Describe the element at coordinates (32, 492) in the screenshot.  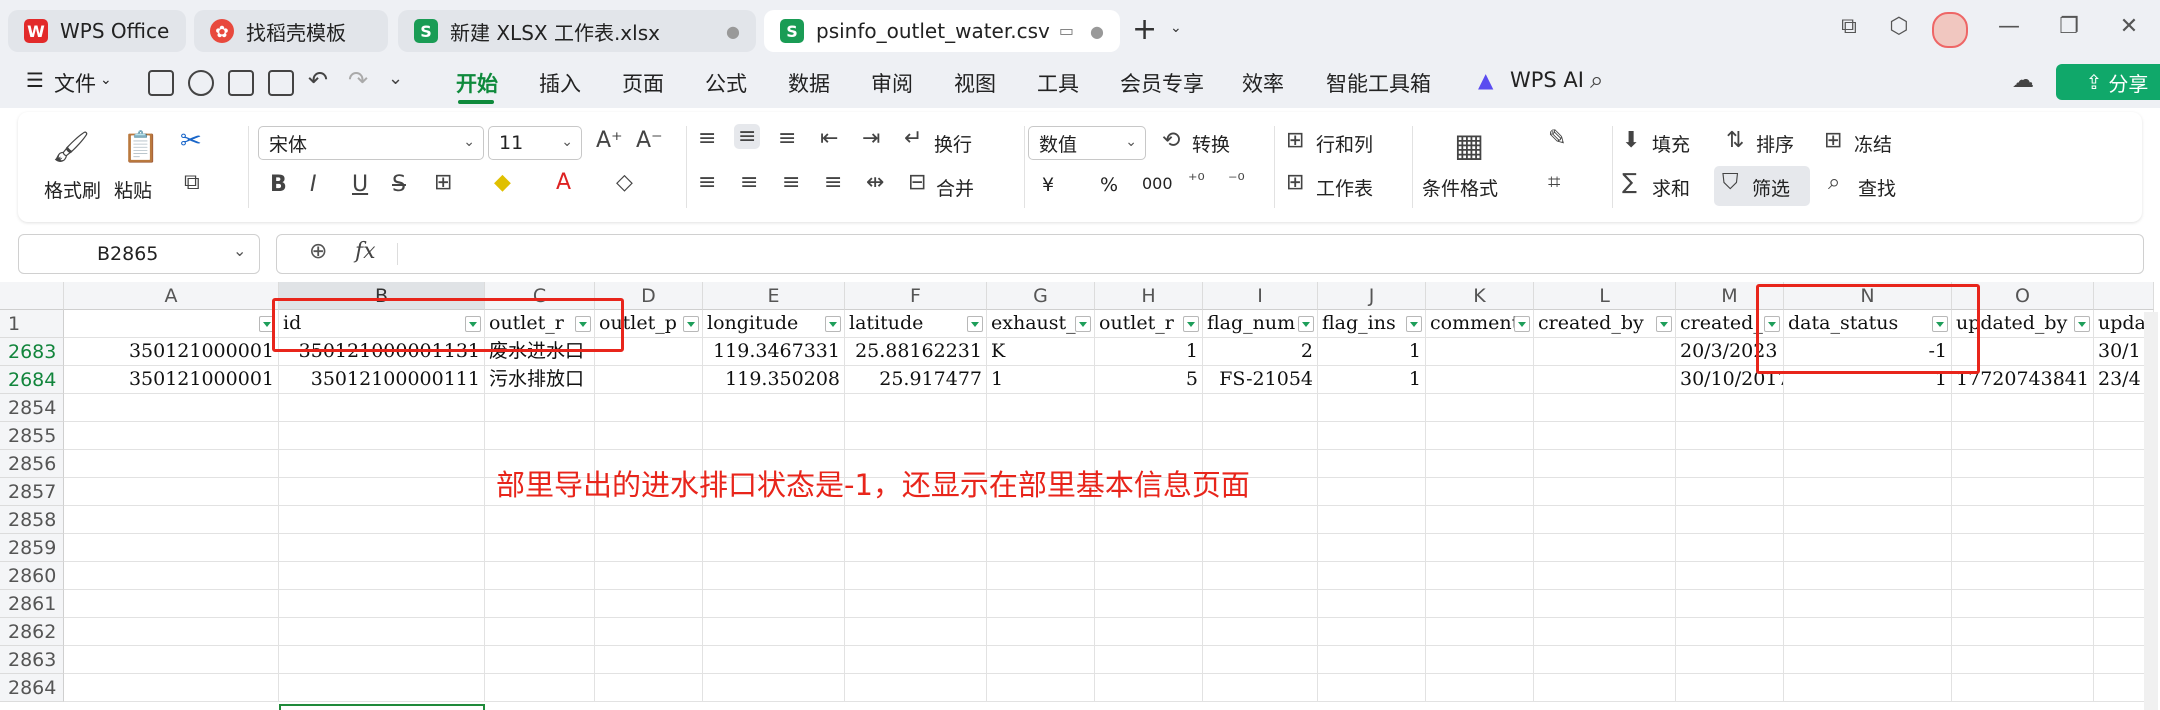
I see `row-header: 2857` at that location.